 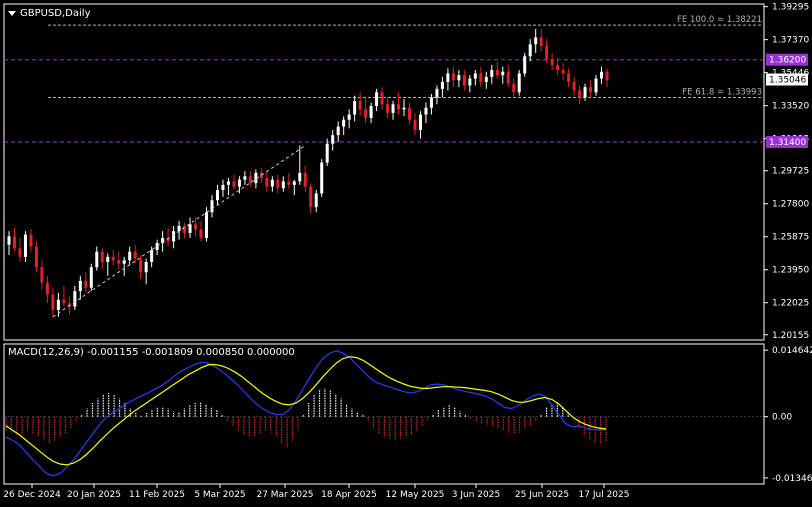 What do you see at coordinates (94, 495) in the screenshot?
I see `date-axis-label: 20 Jan 2025` at bounding box center [94, 495].